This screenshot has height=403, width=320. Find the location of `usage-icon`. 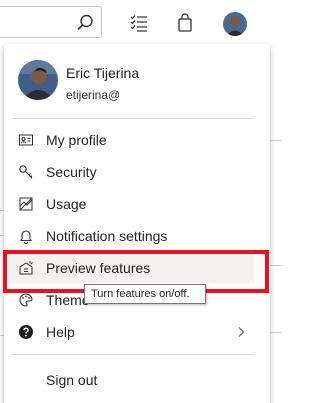

usage-icon is located at coordinates (26, 204).